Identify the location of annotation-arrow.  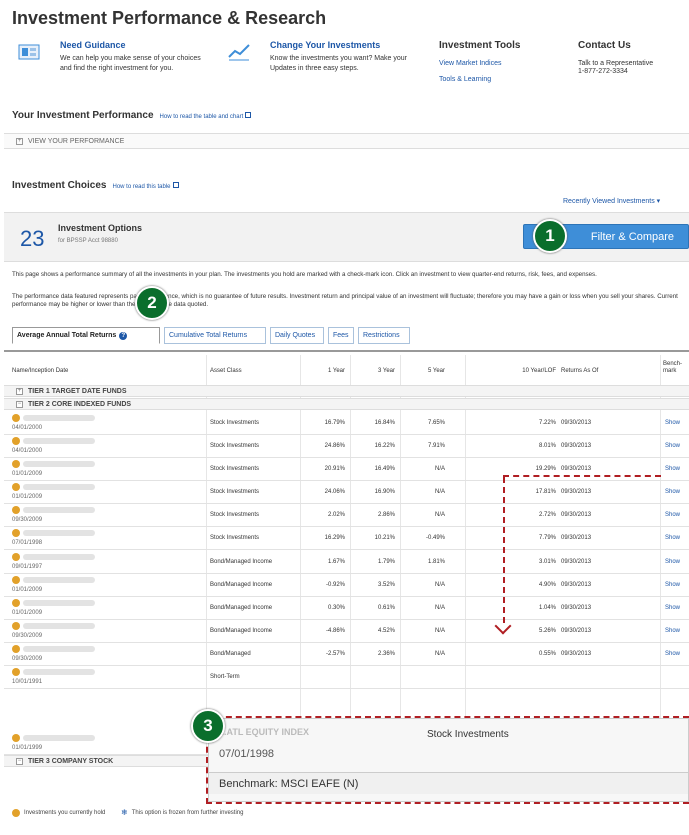
(504, 550).